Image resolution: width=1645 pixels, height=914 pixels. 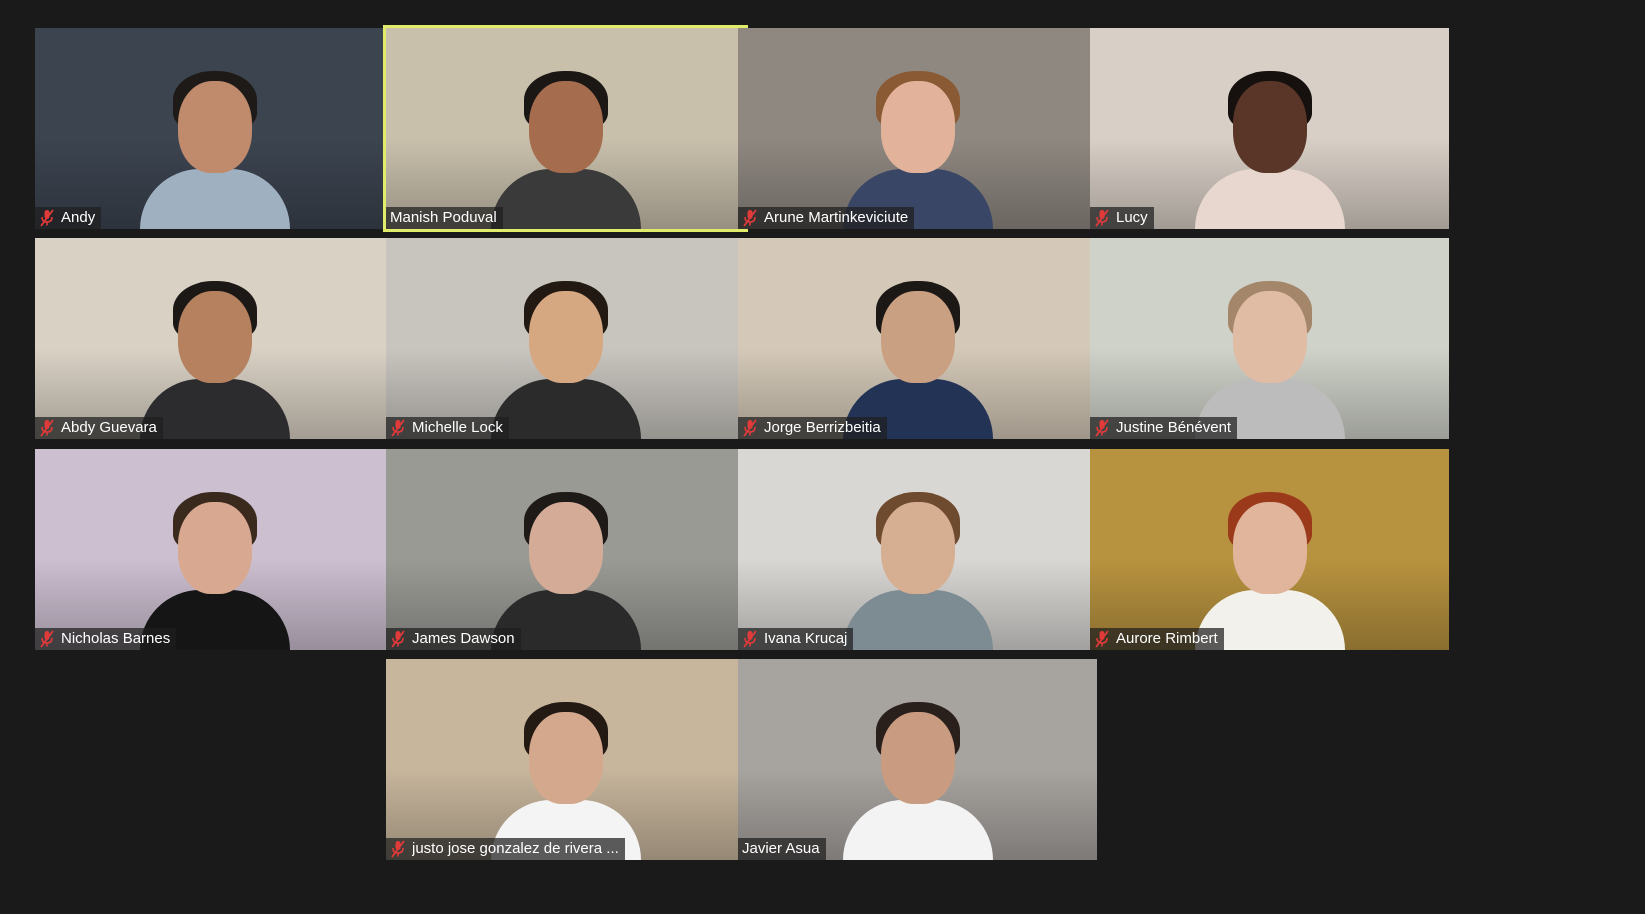 I want to click on participant-tile: Lucy, so click(x=1269, y=128).